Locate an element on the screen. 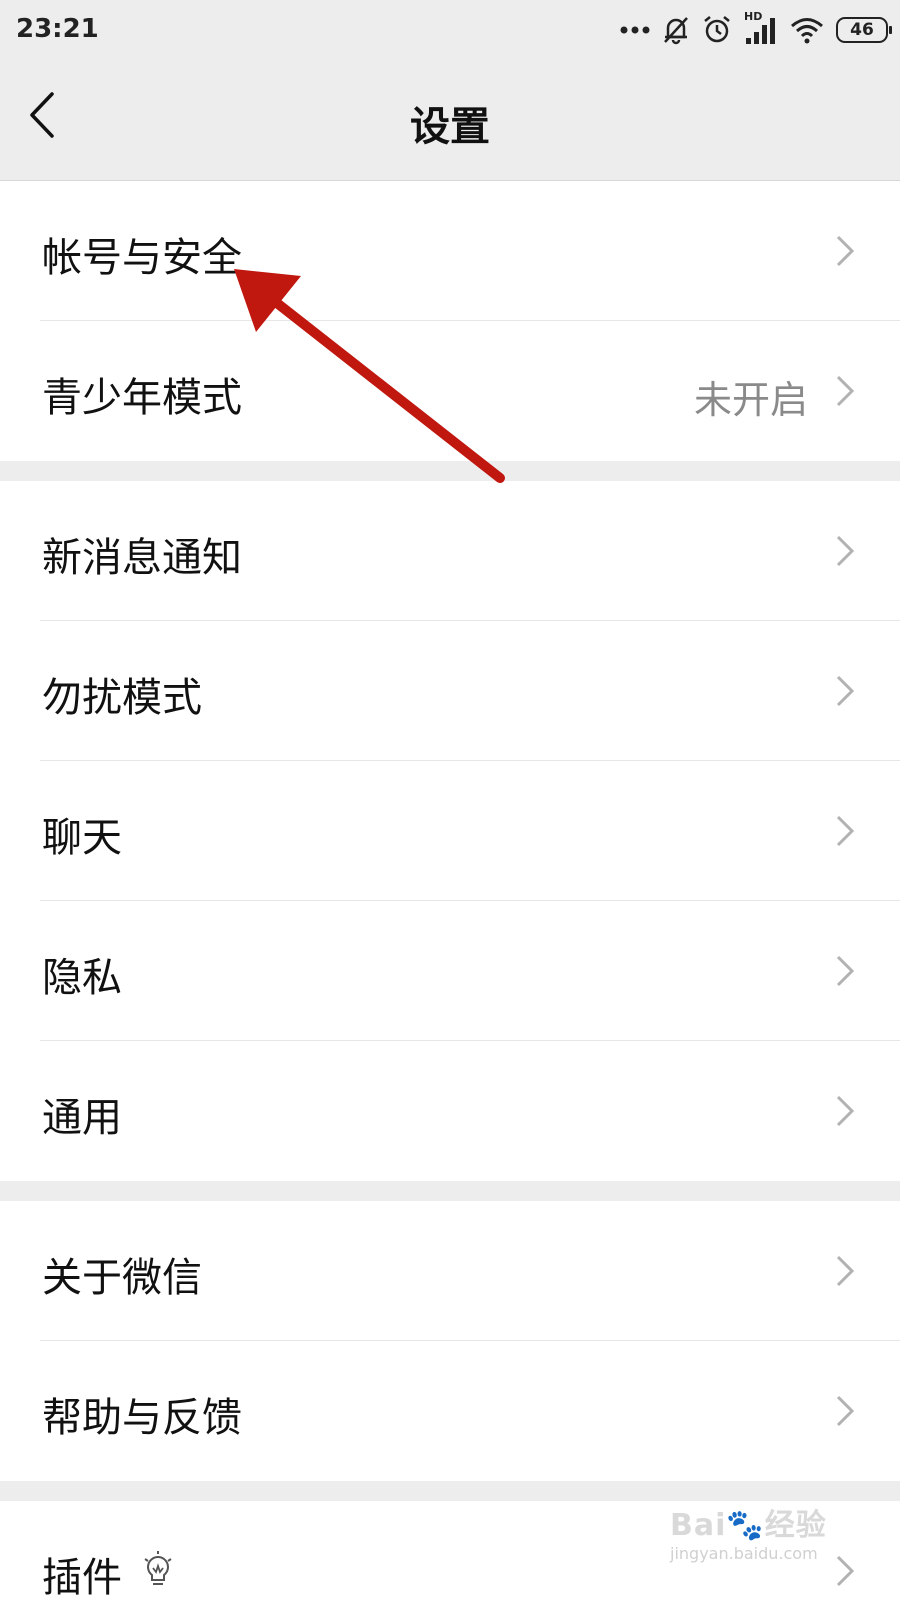 Image resolution: width=900 pixels, height=1600 pixels. baidu-jingyan-watermark: Bai🐾经验 jingyan.baidu.com is located at coordinates (755, 1545).